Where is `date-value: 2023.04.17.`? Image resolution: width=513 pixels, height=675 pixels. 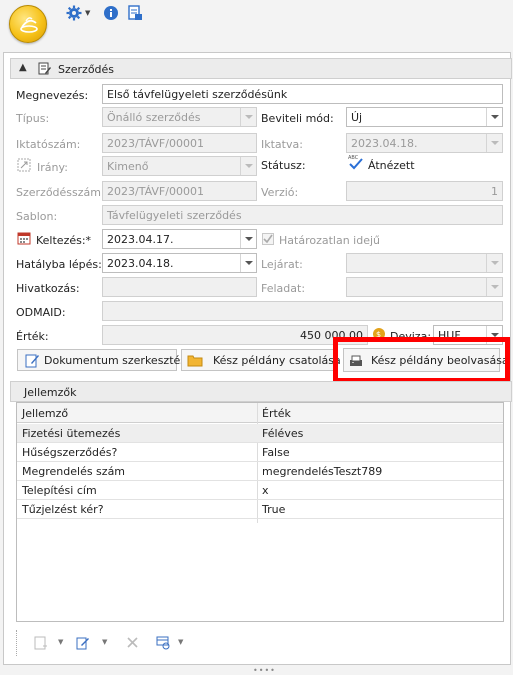 date-value: 2023.04.17. is located at coordinates (140, 239).